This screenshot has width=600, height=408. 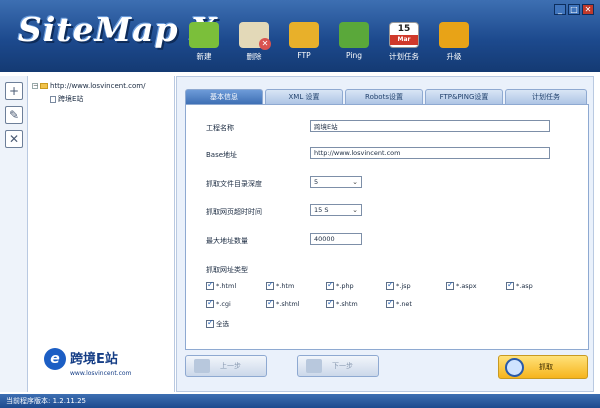 What do you see at coordinates (14, 91) in the screenshot?
I see `add-page-icon: +` at bounding box center [14, 91].